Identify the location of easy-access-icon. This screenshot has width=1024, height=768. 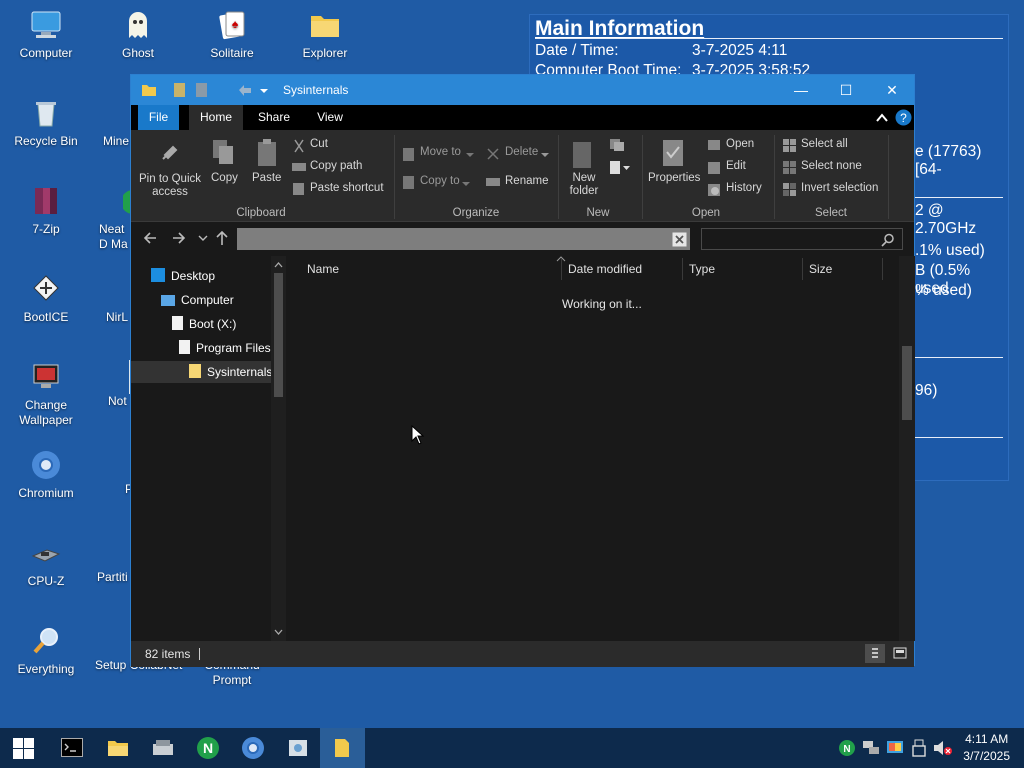
(620, 168).